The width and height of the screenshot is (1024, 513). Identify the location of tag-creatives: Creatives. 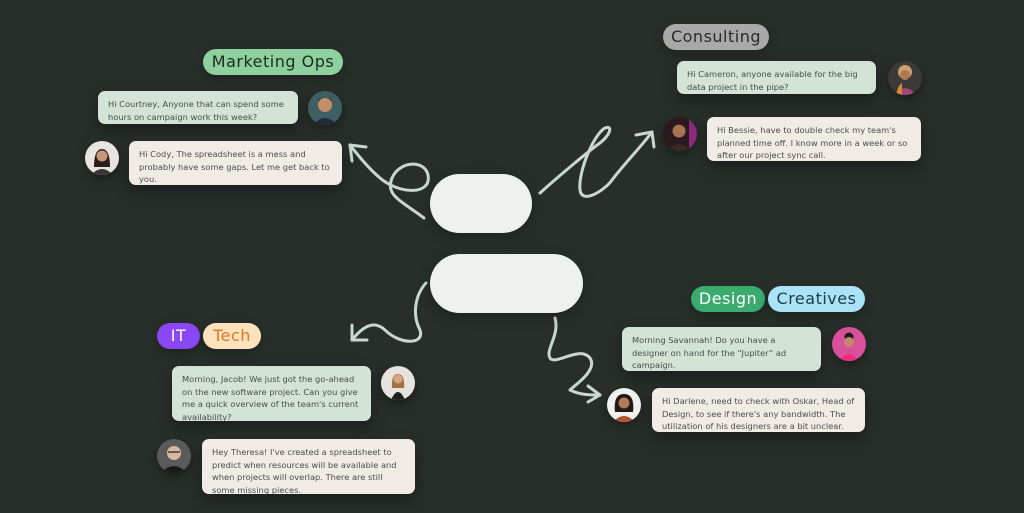
(816, 299).